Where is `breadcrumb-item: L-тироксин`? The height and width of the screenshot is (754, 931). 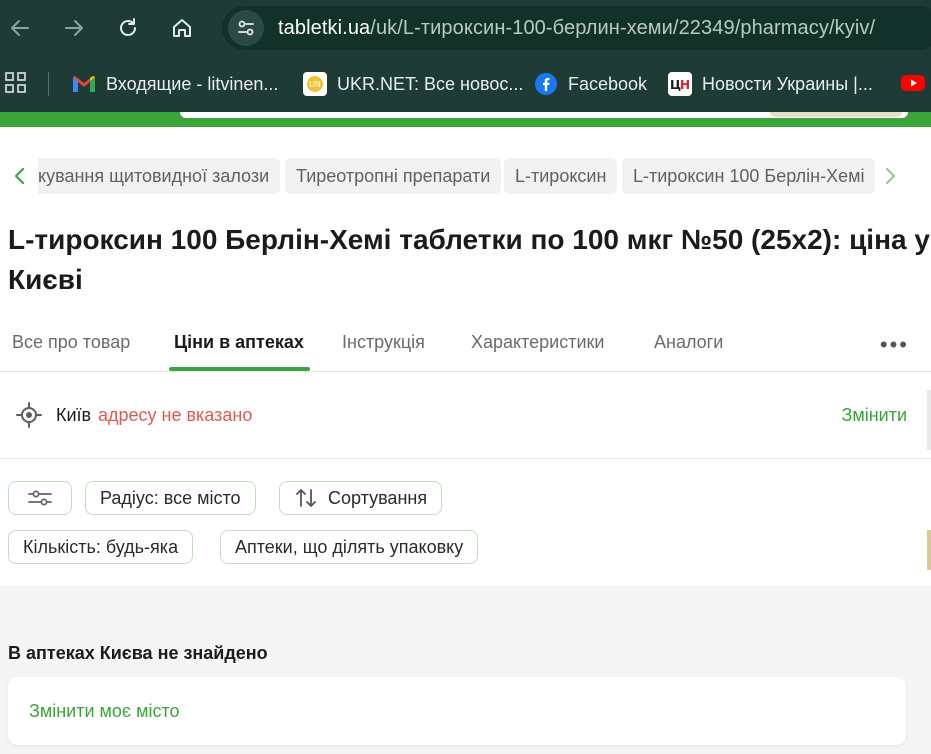 breadcrumb-item: L-тироксин is located at coordinates (561, 176).